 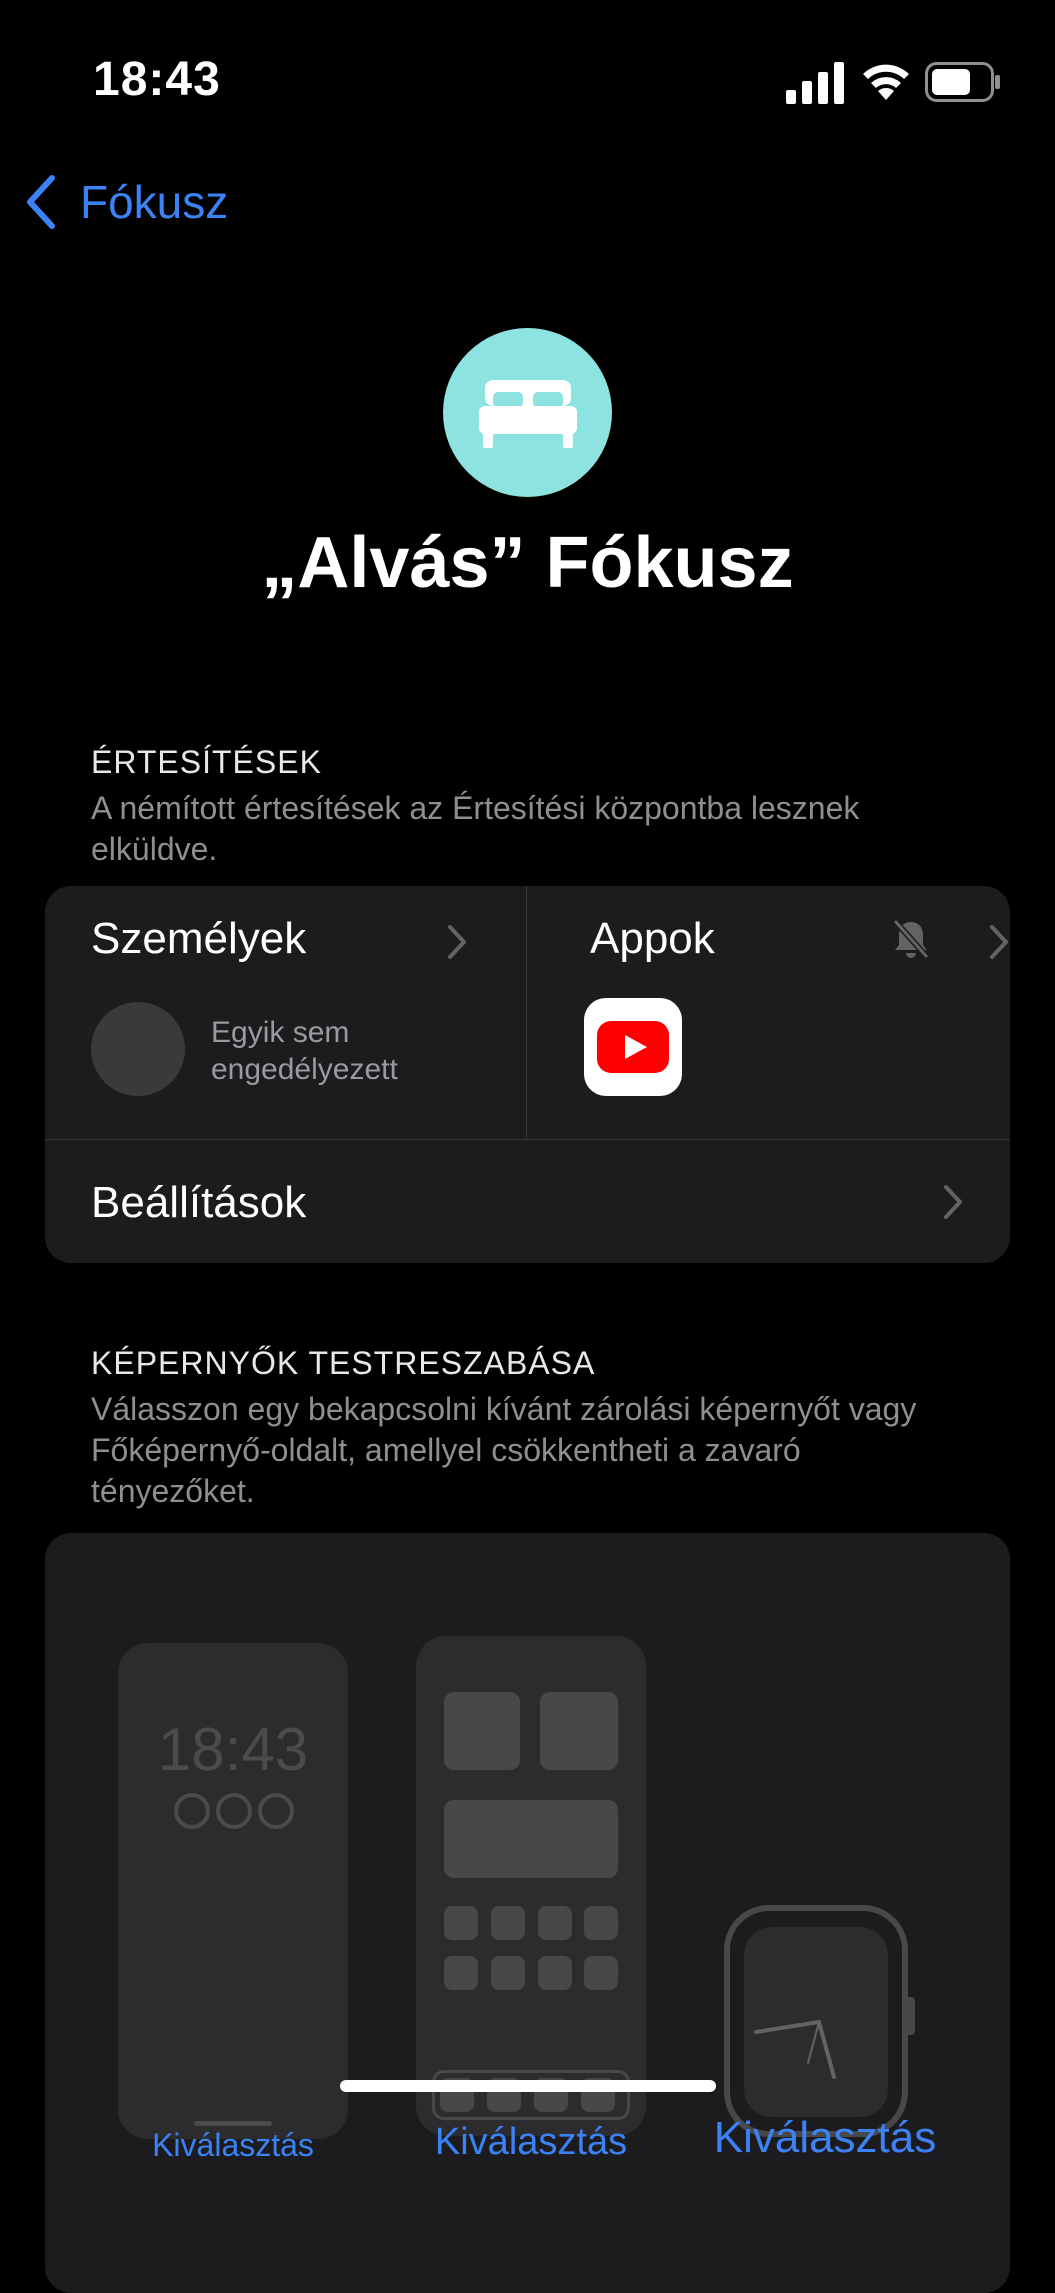 I want to click on bed-icon, so click(x=527, y=413).